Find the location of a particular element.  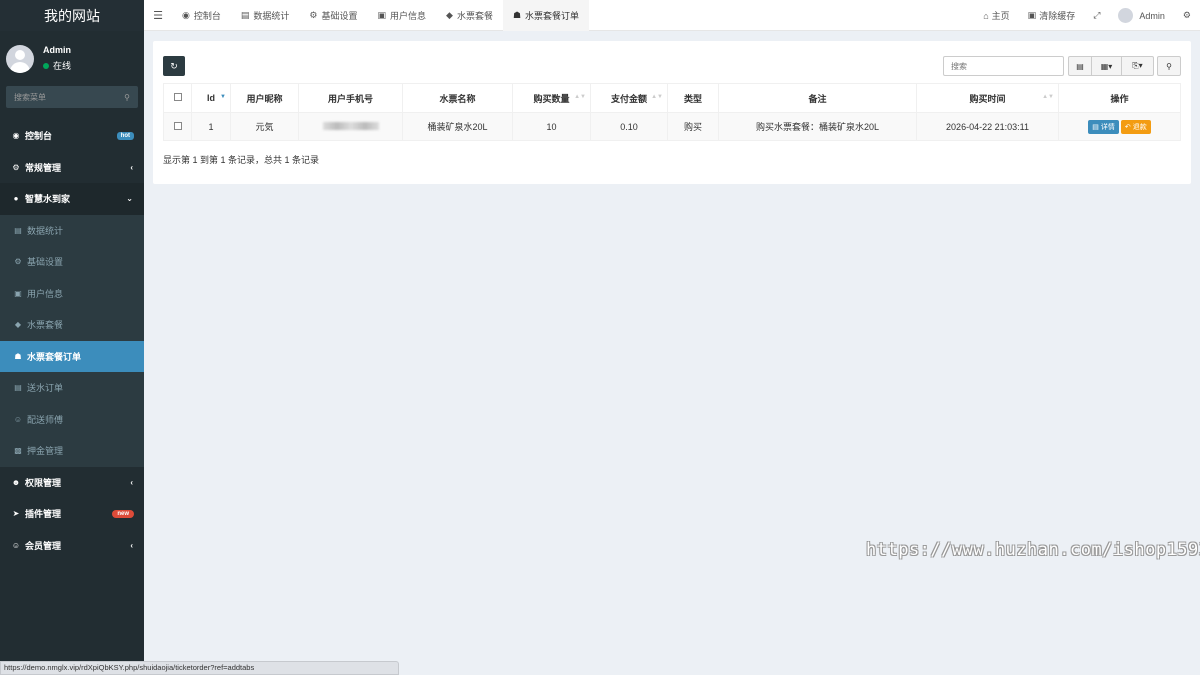

sidebar-item-label: 智慧水到家 is located at coordinates (48, 199).